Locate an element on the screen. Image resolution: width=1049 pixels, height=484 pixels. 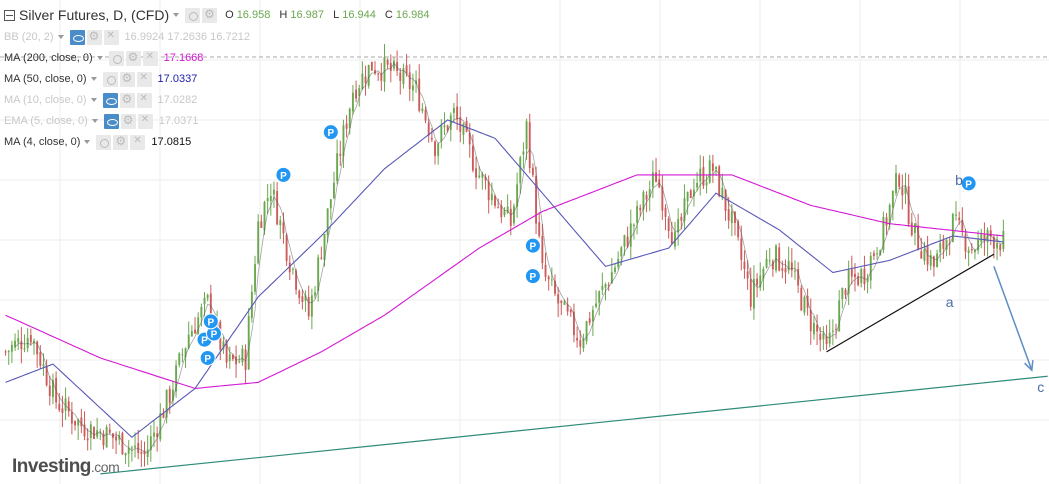
indicator-row: MA (4, close, 0) 17.0815 is located at coordinates (99, 142).